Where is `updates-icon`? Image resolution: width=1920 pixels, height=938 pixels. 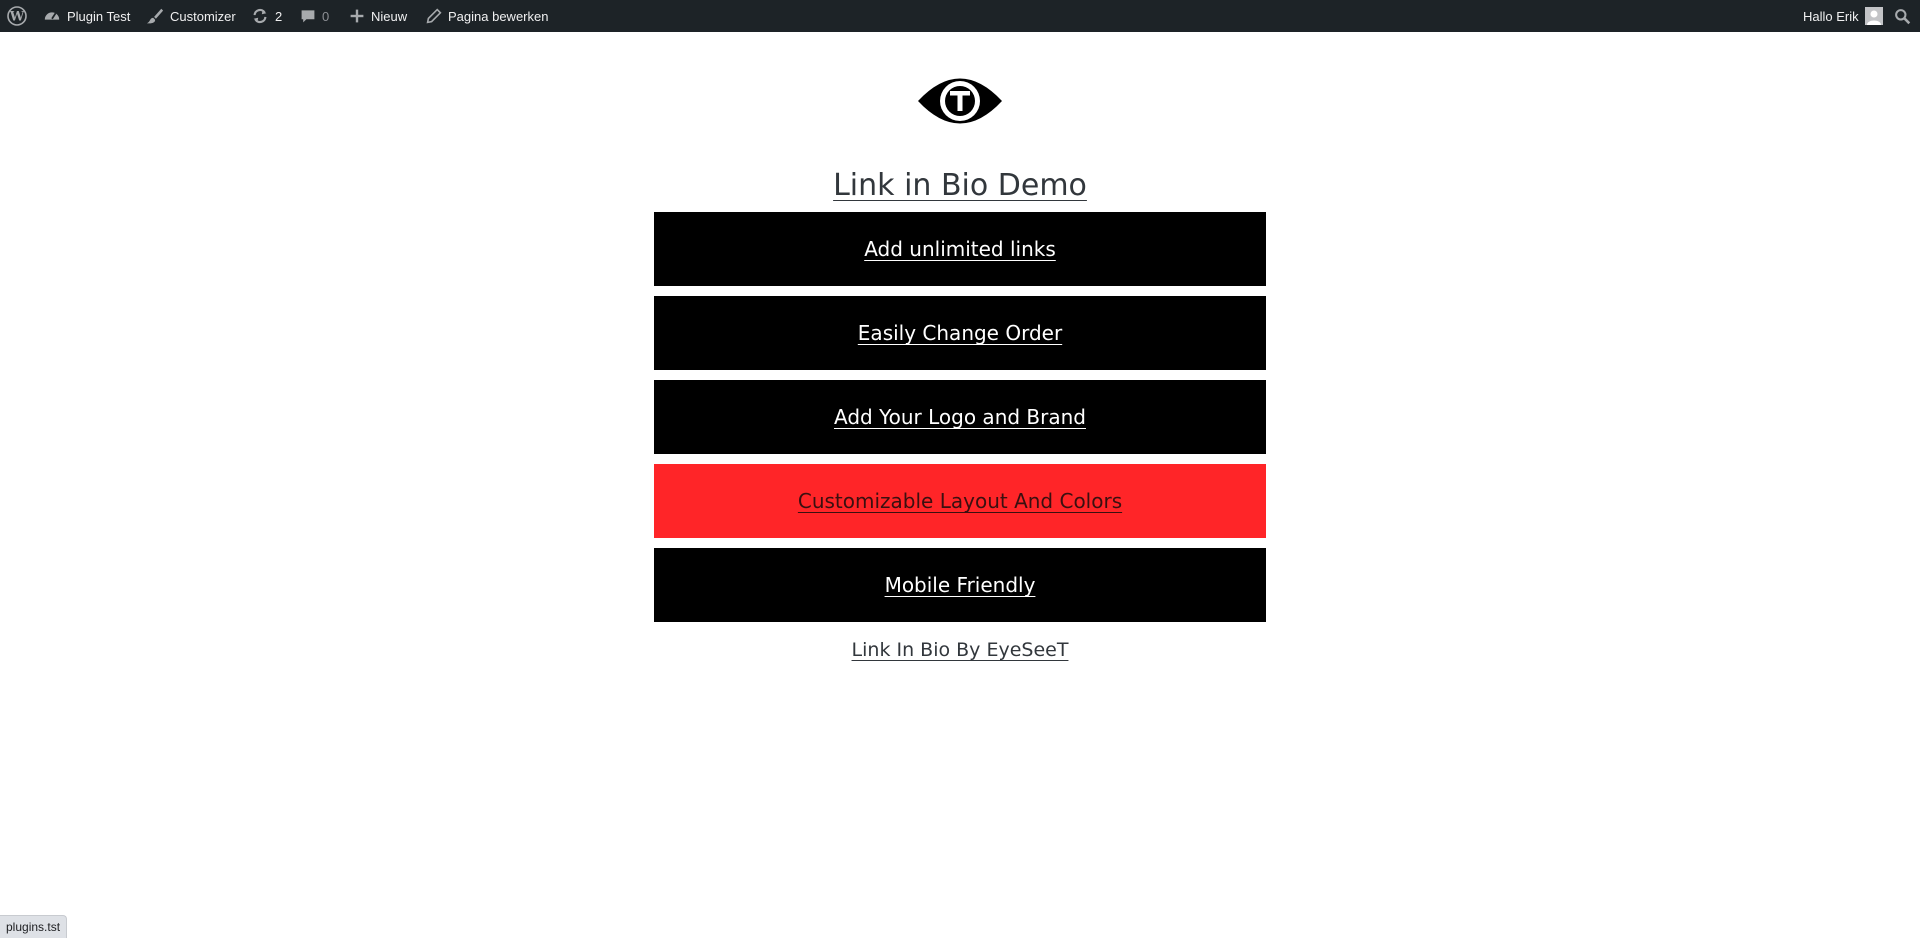 updates-icon is located at coordinates (260, 16).